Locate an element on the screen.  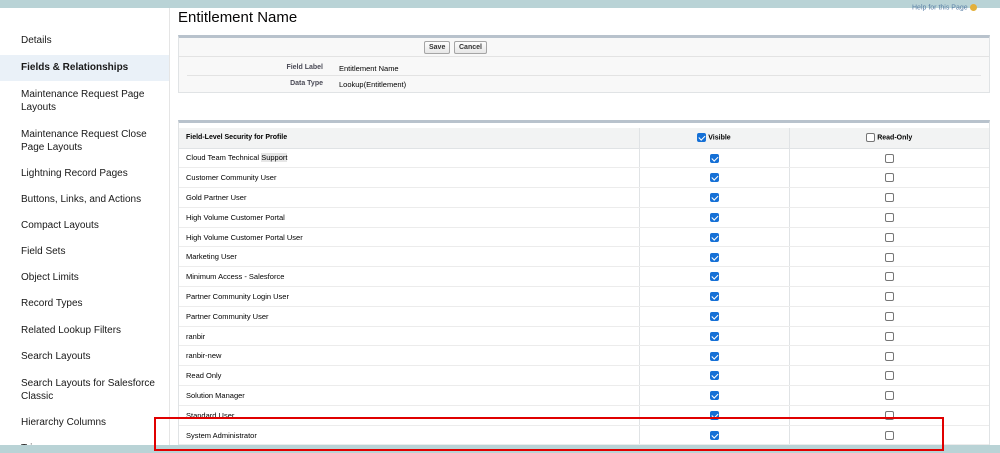
profile-name: High Volume Customer Portal User is located at coordinates (244, 237).